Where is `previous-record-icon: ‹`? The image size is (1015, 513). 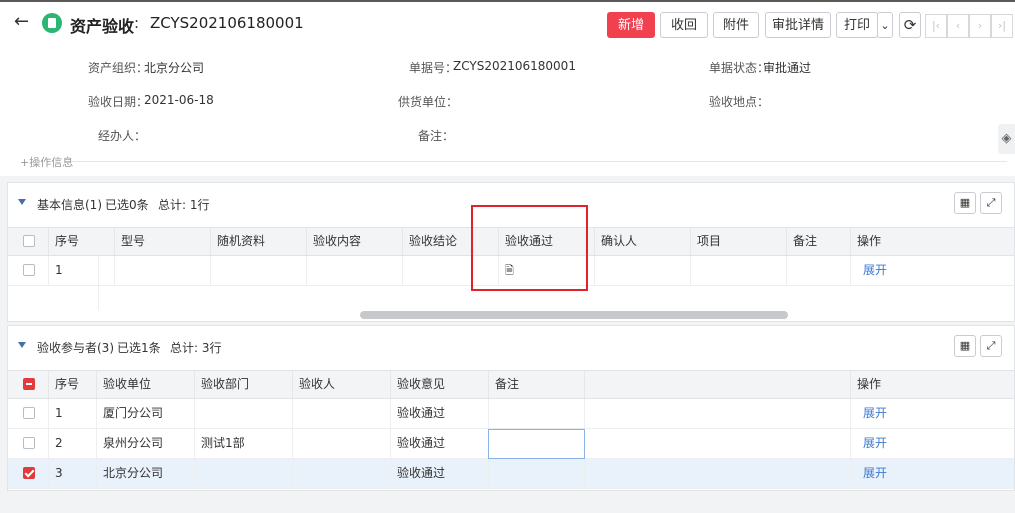 previous-record-icon: ‹ is located at coordinates (958, 26).